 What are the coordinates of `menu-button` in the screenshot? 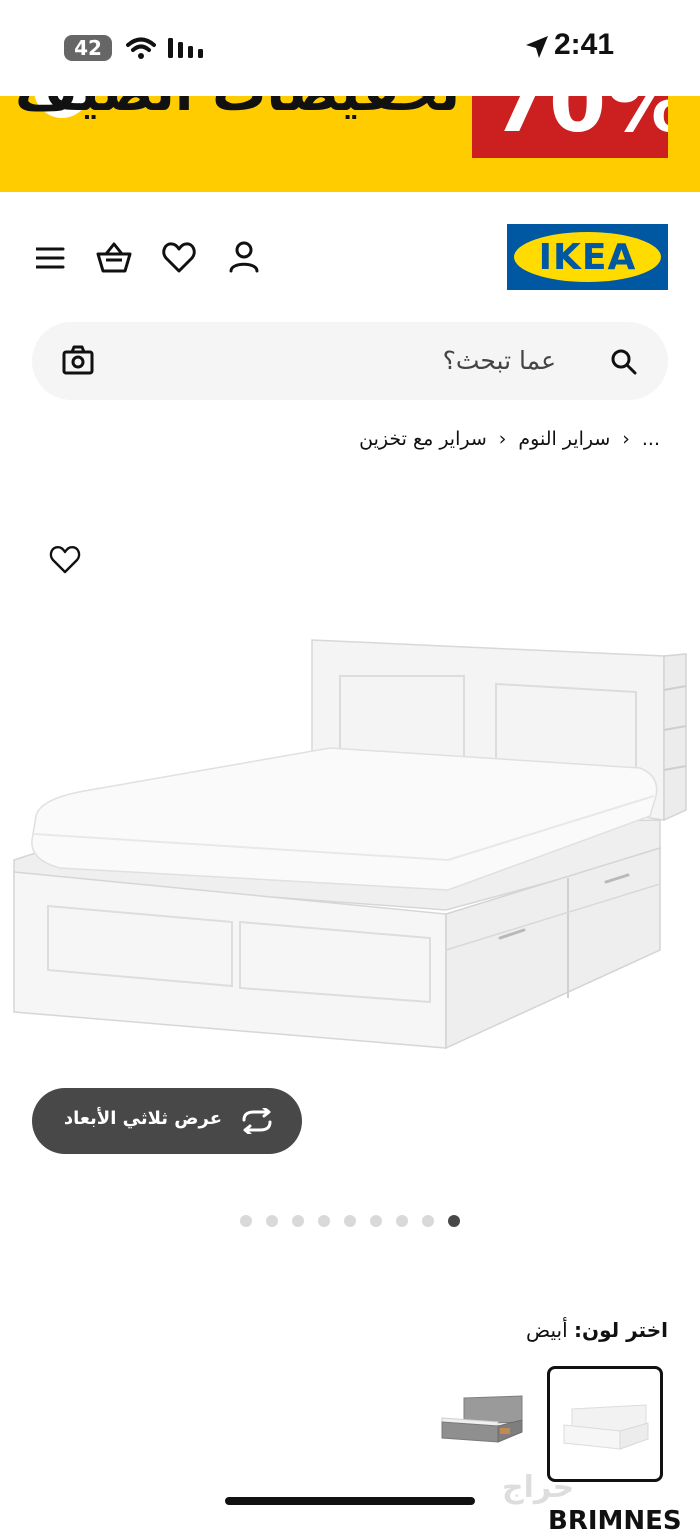 It's located at (55, 264).